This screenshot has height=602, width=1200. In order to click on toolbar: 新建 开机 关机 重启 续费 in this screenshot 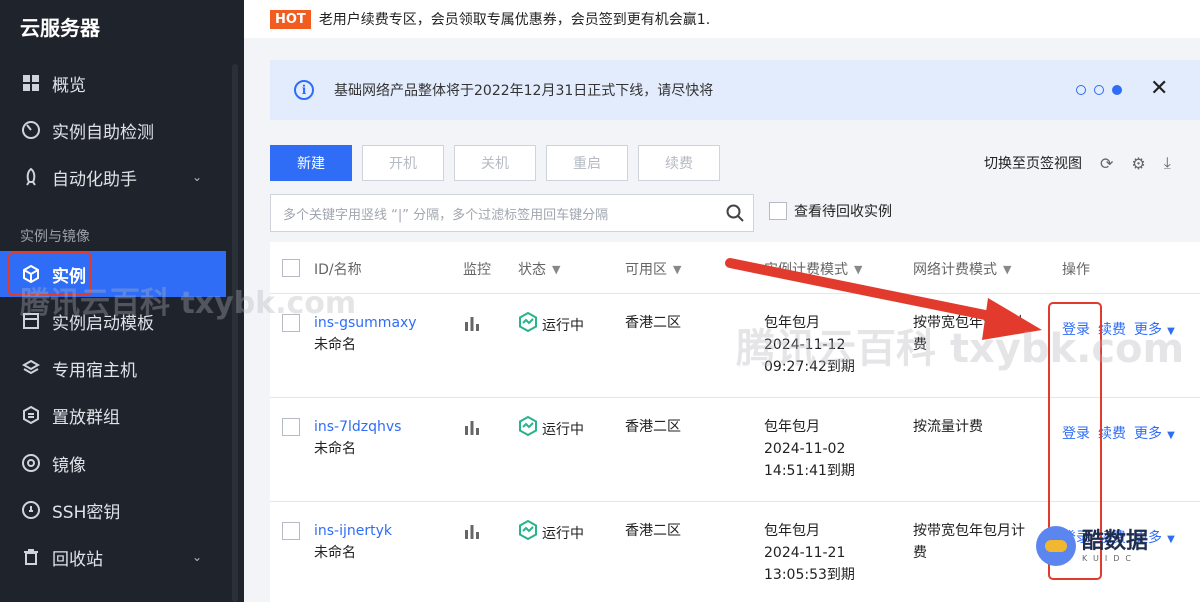, I will do `click(495, 163)`.